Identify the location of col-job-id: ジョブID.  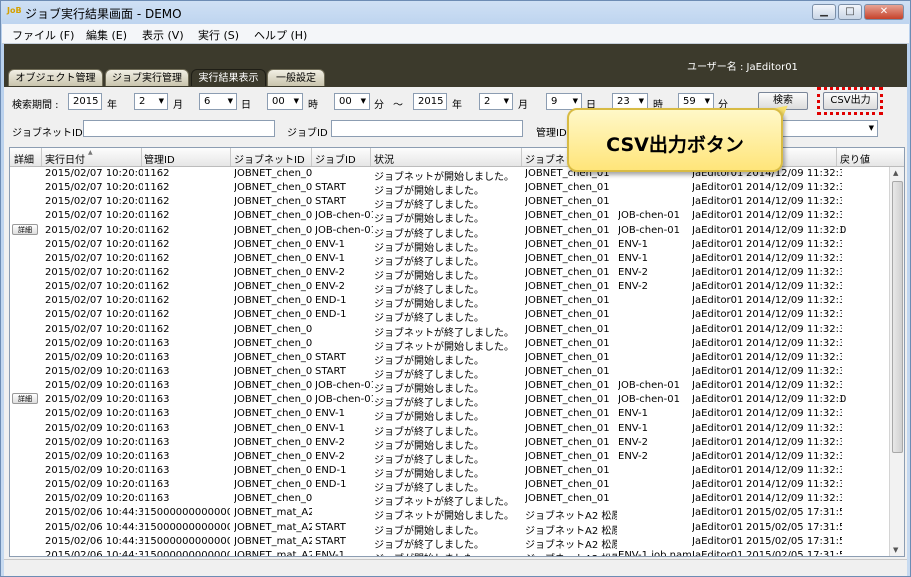
(335, 158).